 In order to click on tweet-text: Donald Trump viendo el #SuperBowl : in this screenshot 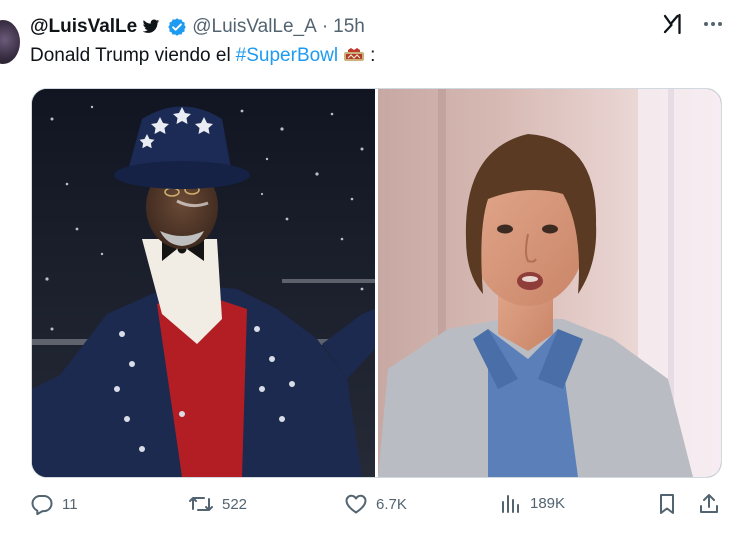, I will do `click(202, 56)`.